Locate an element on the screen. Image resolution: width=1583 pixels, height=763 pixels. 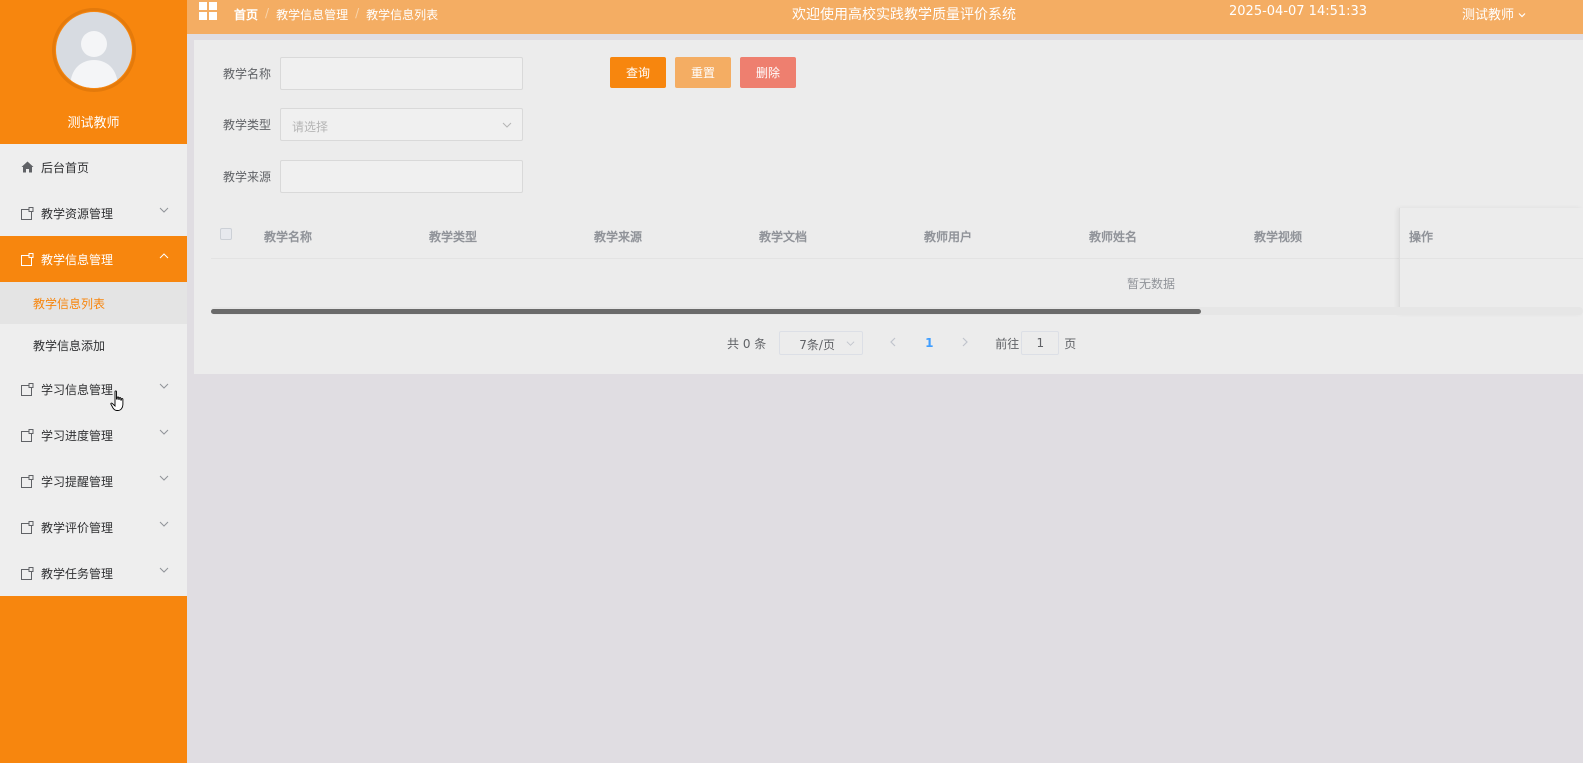
form-row-type: 教学类型 请选择 is located at coordinates (358, 124).